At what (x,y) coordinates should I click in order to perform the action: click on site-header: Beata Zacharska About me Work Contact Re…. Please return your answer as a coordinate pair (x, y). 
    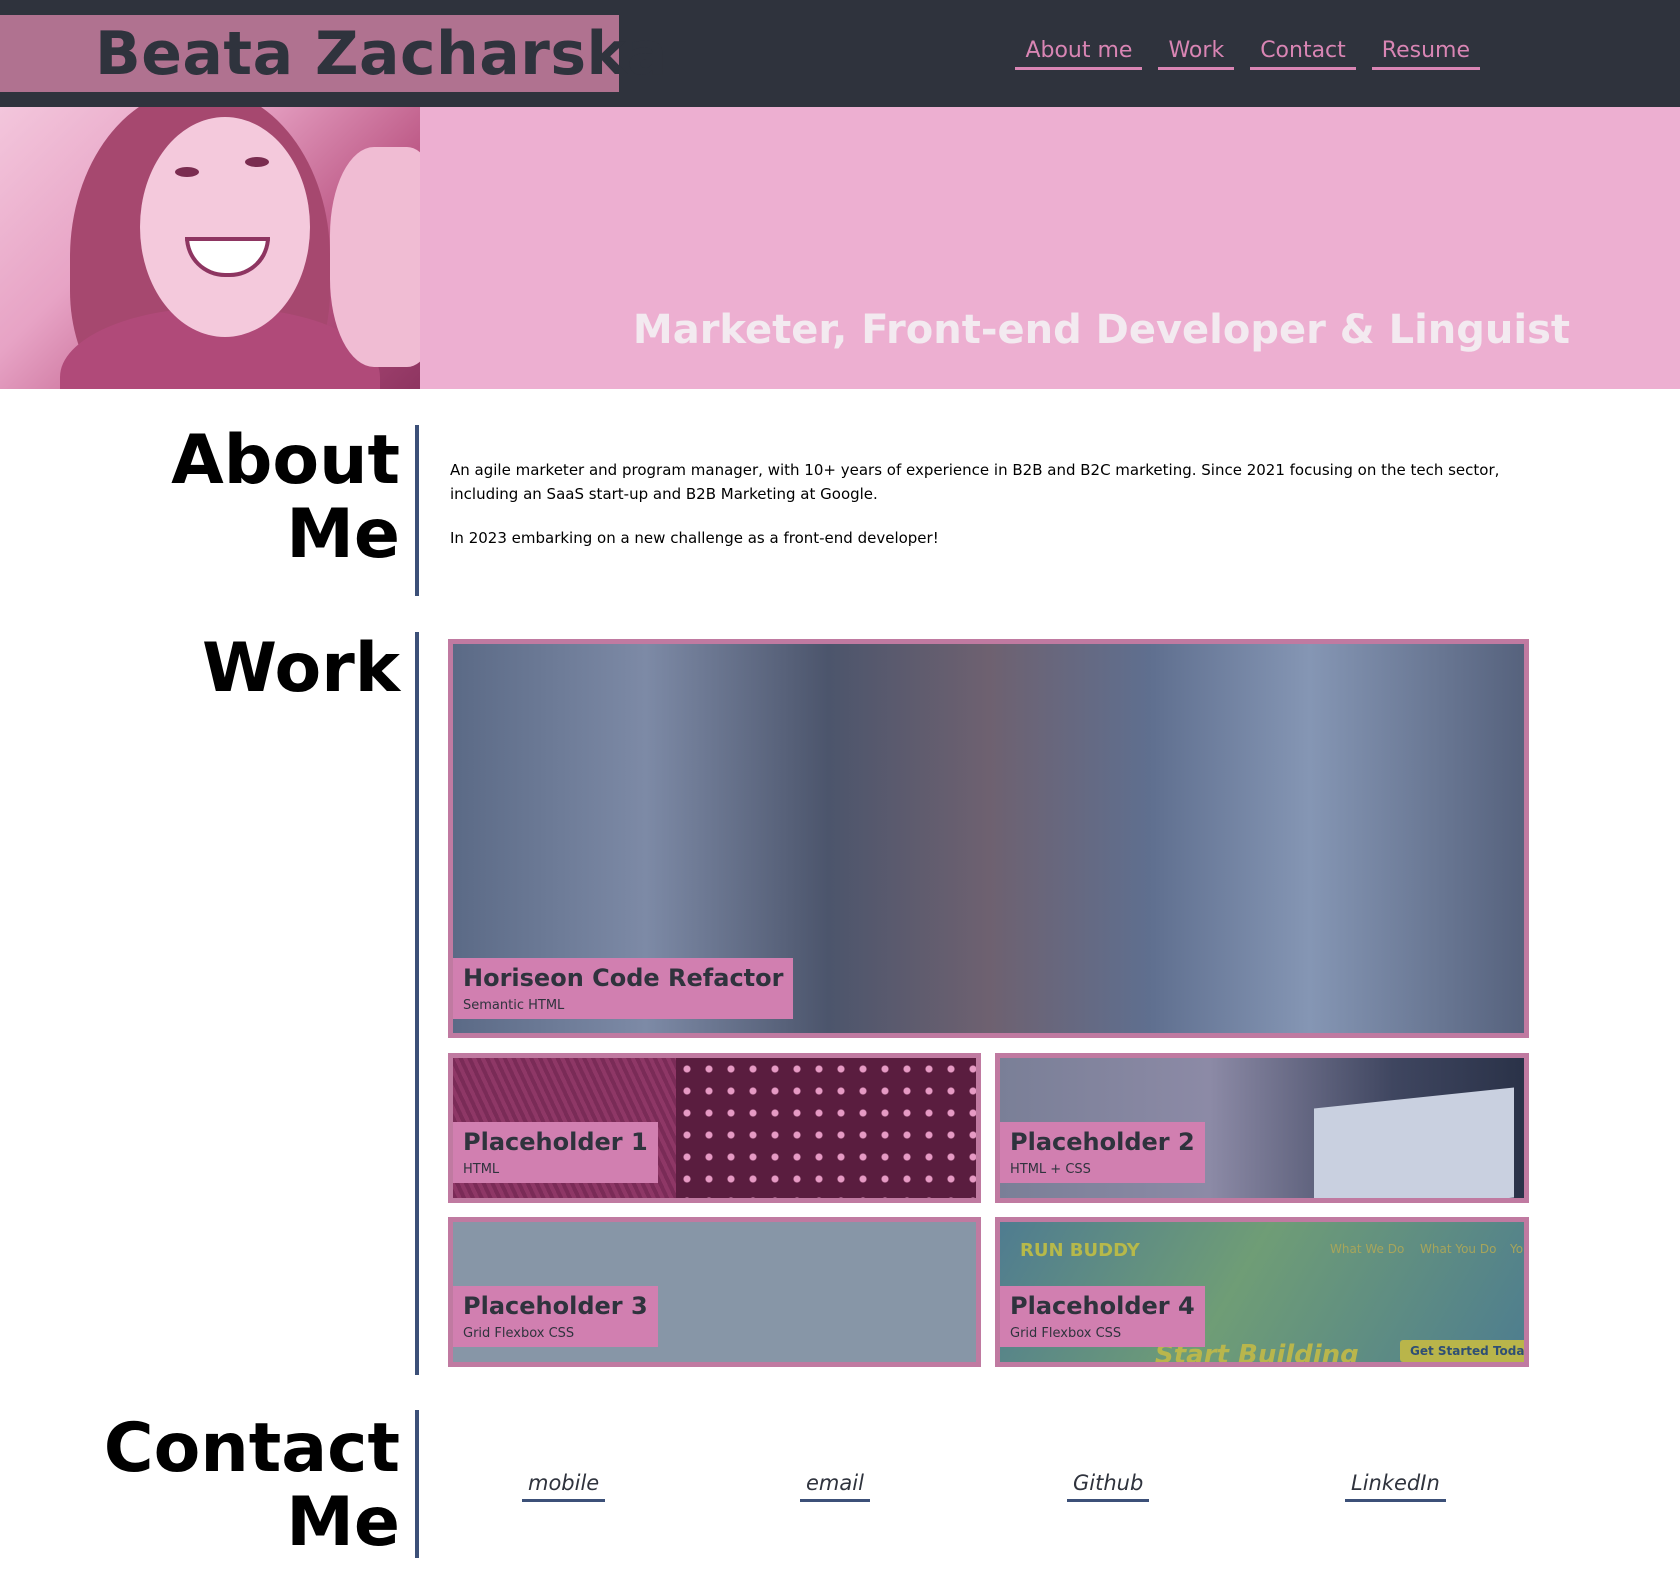
    Looking at the image, I should click on (840, 53).